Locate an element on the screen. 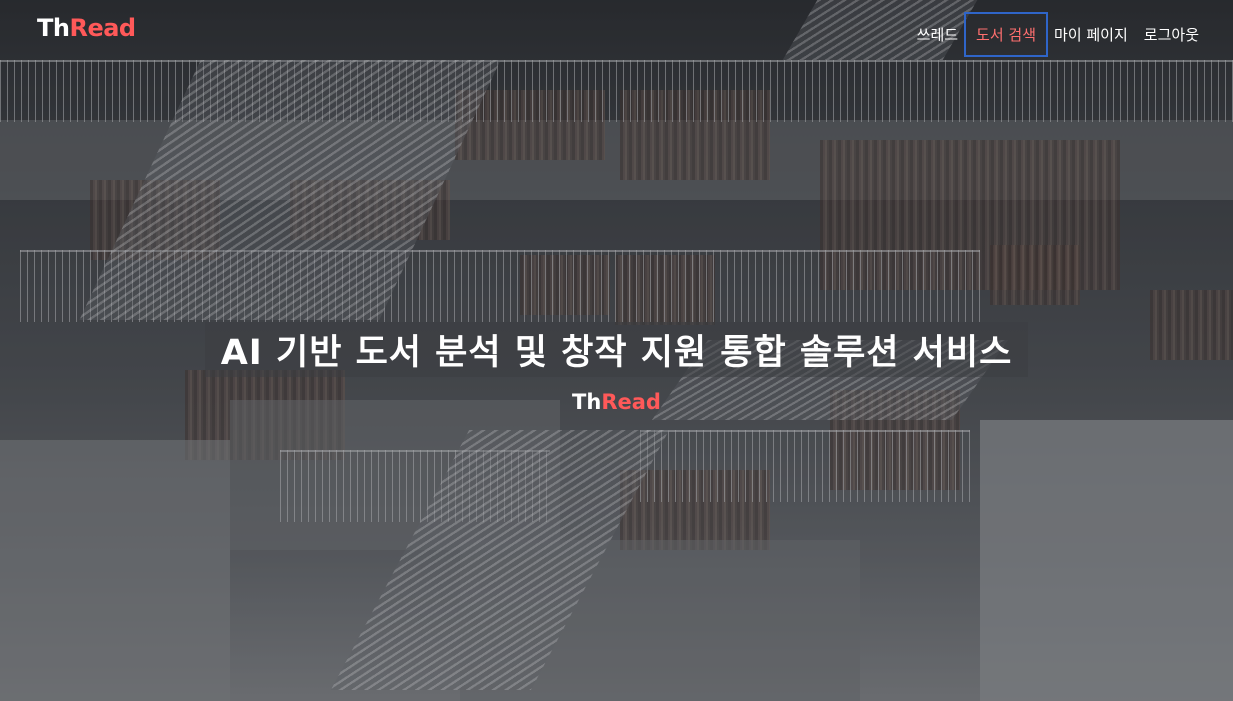  top-nav: 쓰레드 도서 검색 마이 페이지 로그아웃 is located at coordinates (1058, 34).